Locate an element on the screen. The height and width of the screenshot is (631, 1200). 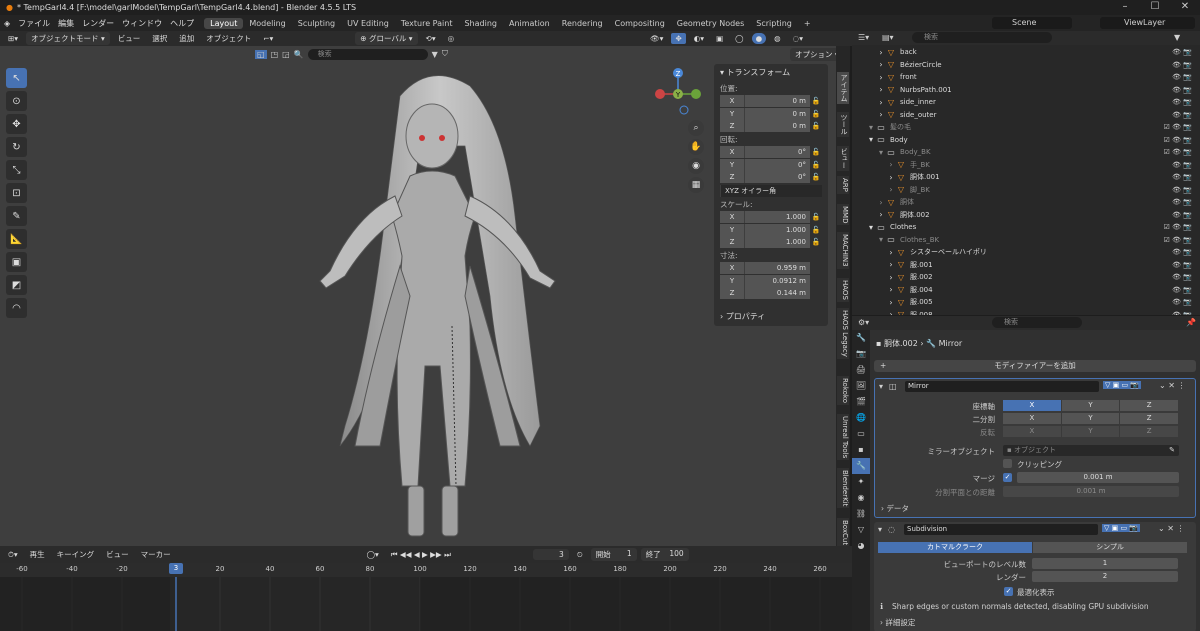
scale-x-field: 1.000 is located at coordinates (777, 217).